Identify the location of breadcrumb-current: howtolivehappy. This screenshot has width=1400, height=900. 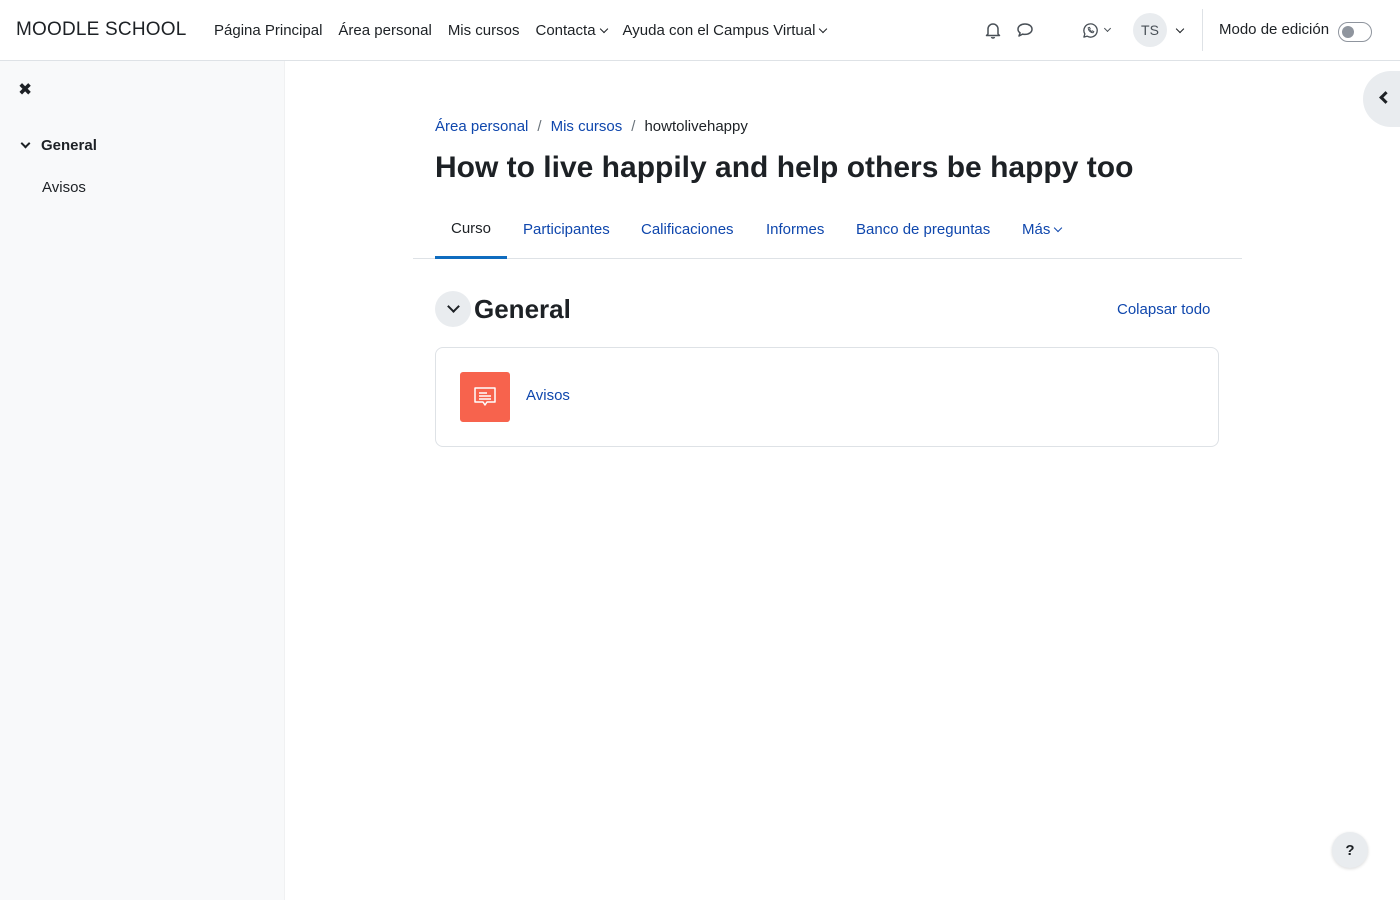
(696, 126).